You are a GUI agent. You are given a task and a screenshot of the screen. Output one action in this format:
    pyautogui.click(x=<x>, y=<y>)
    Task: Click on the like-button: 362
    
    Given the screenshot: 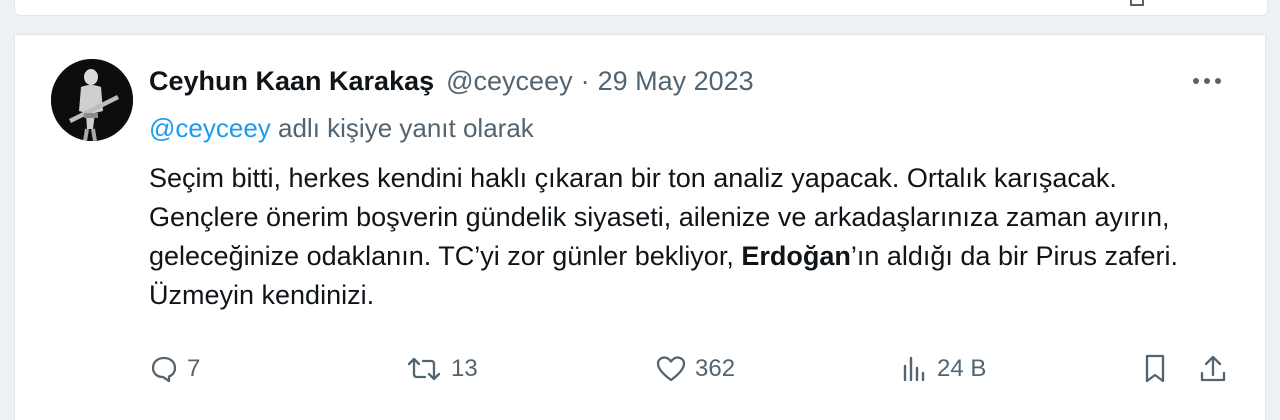 What is the action you would take?
    pyautogui.click(x=695, y=369)
    